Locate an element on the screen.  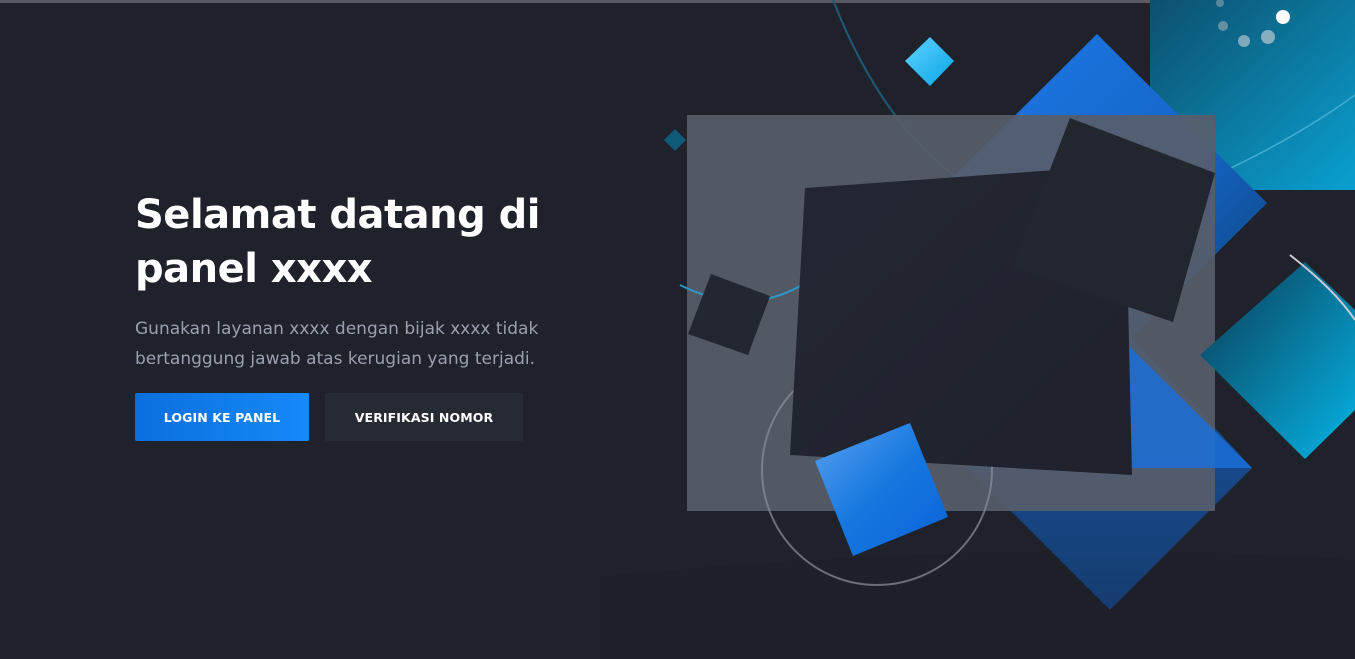
hero-title: Selamat datang di panel xxxx is located at coordinates (337, 242).